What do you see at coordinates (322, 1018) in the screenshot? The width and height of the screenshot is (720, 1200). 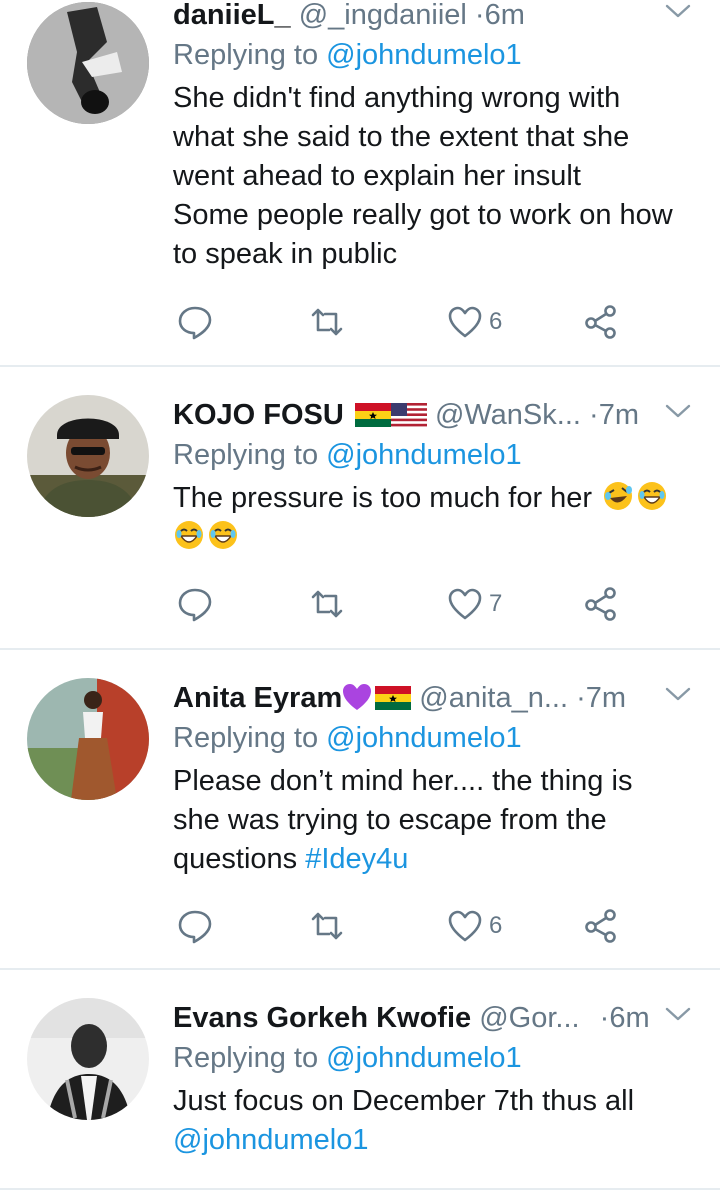 I see `display-name: Evans Gorkeh Kwofie` at bounding box center [322, 1018].